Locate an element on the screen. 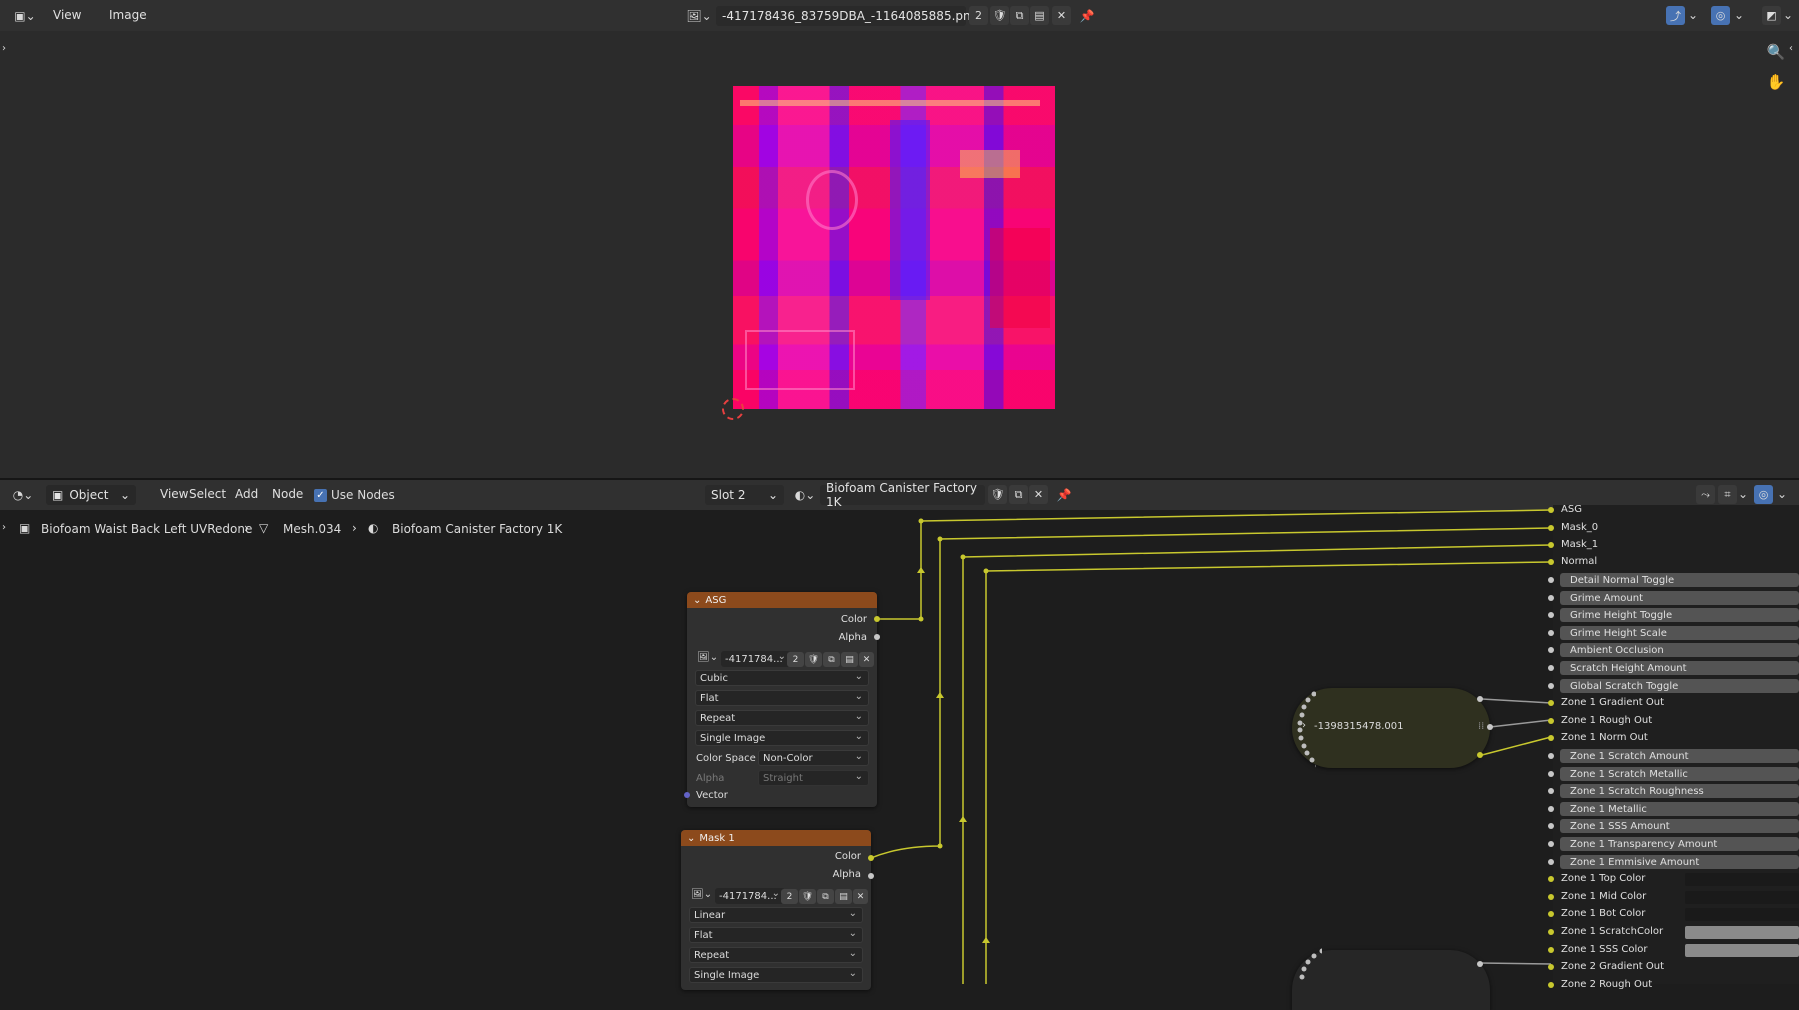  param-label: Zone 1 Norm Out is located at coordinates (1604, 737).